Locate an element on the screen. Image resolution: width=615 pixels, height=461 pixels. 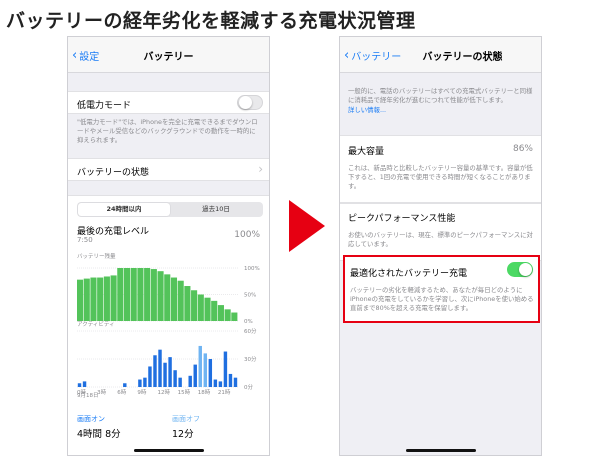
battery-health-row: バッテリーの状態 › is located at coordinates (168, 169).